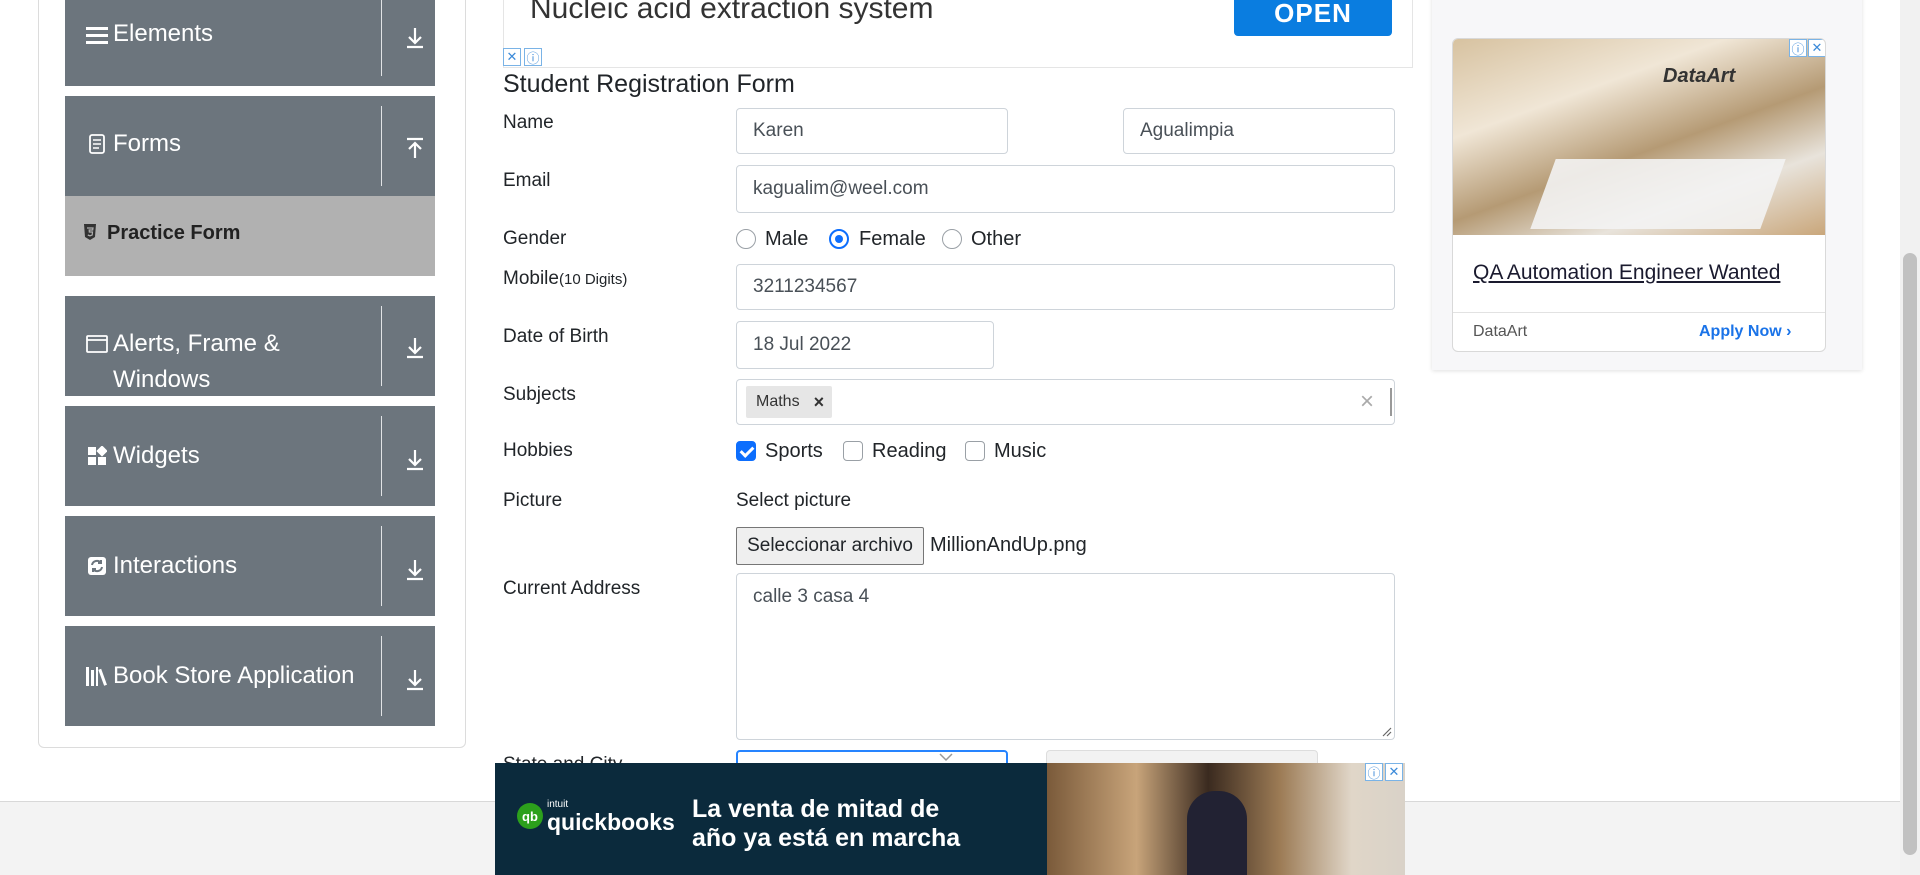  I want to click on reception-desk-shape, so click(1658, 194).